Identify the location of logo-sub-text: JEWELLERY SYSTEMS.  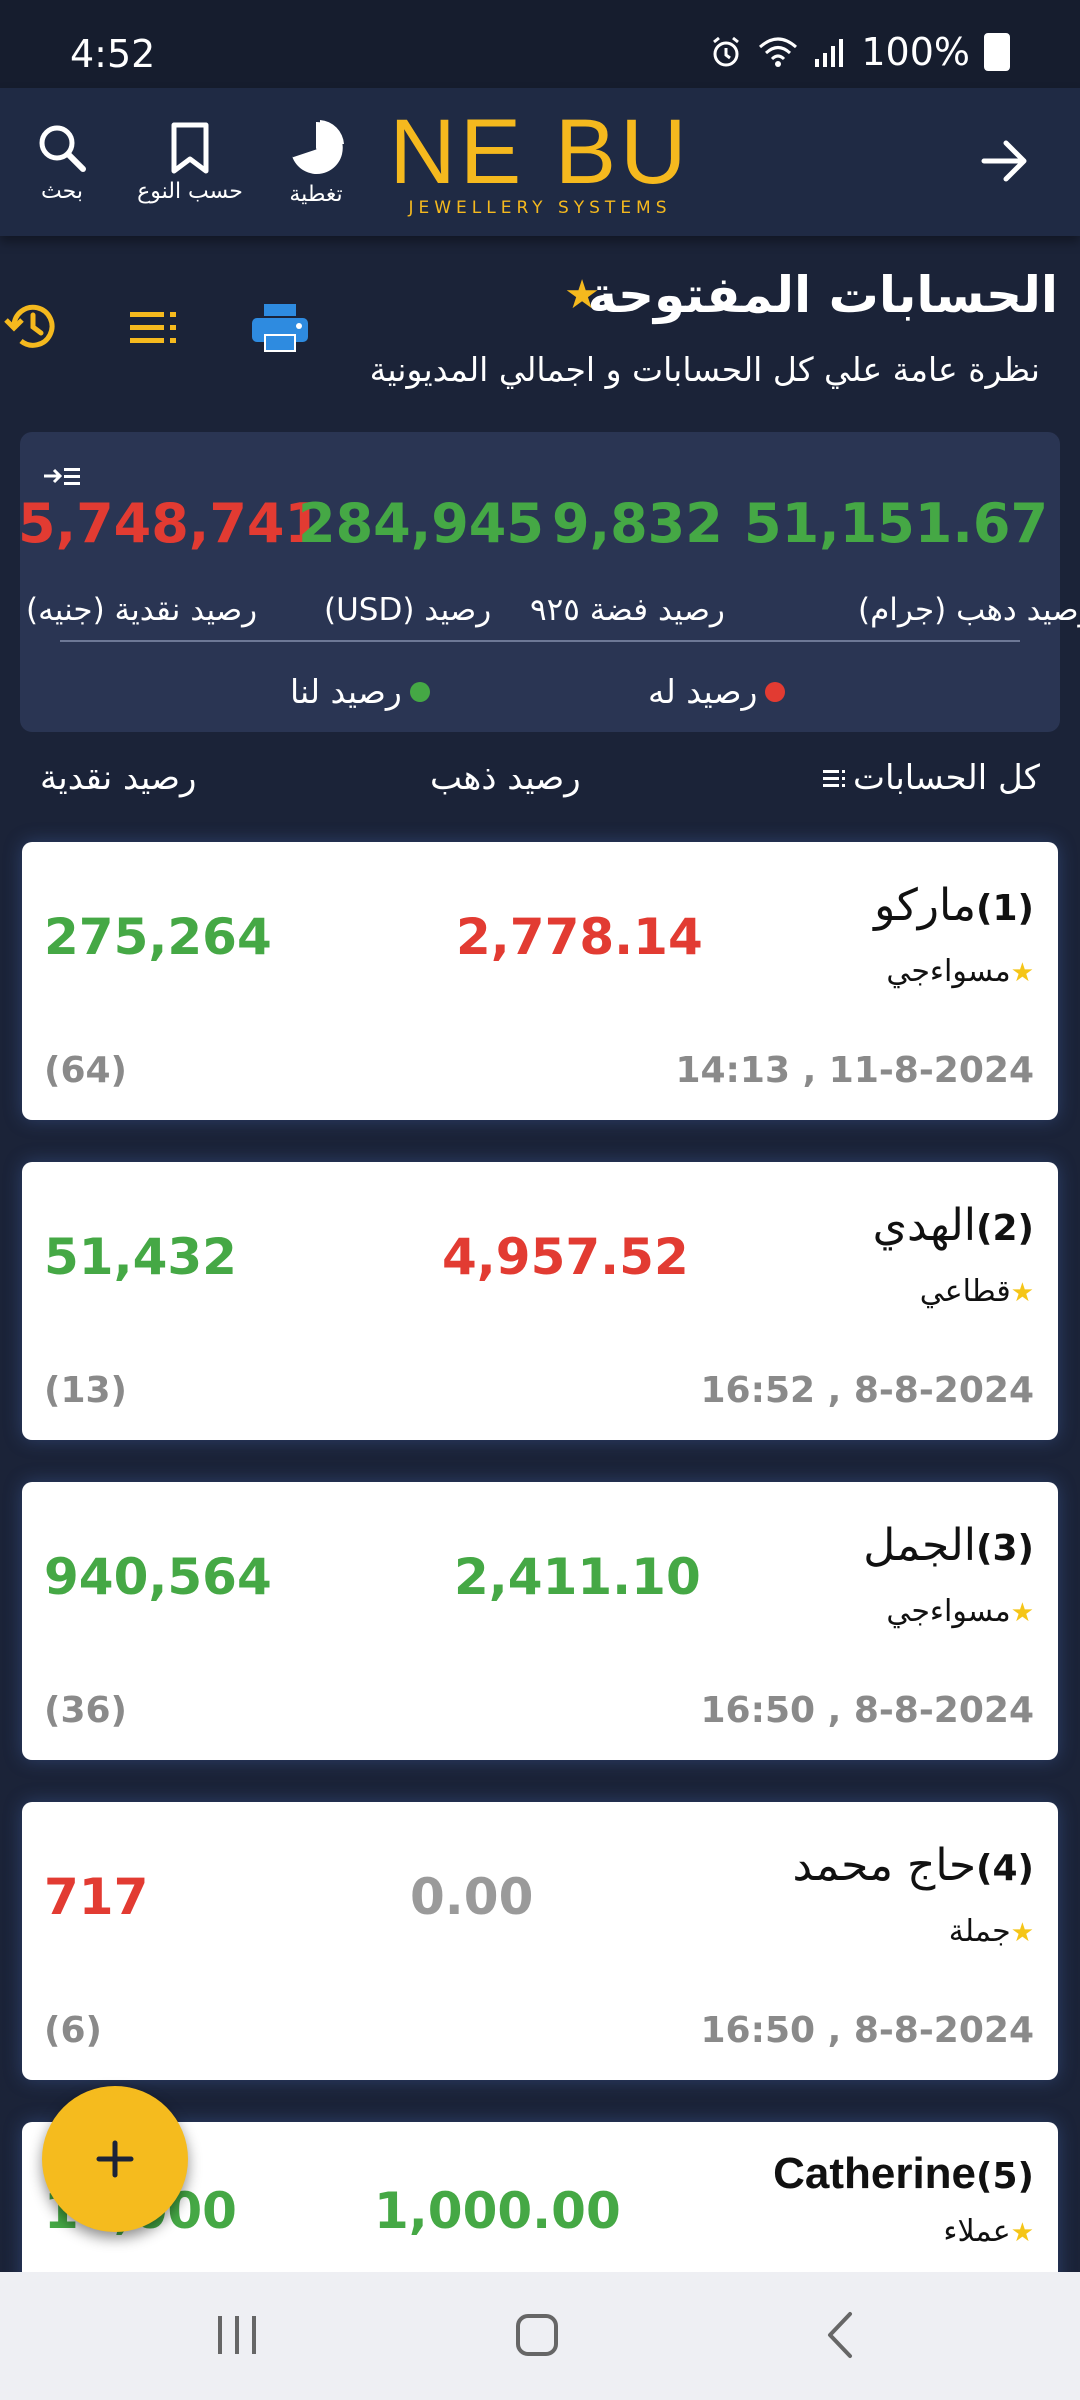
(540, 208).